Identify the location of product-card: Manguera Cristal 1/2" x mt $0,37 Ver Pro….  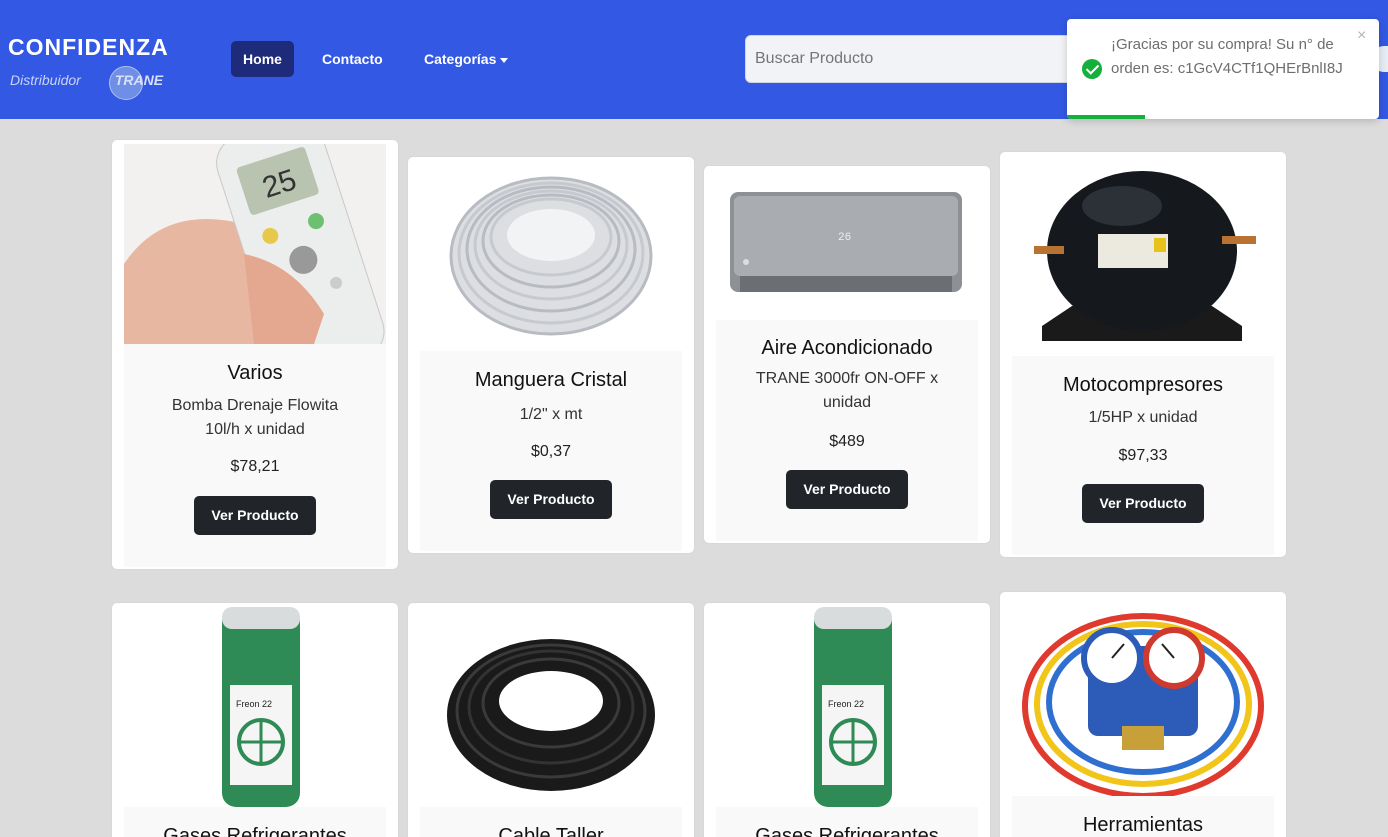
(551, 355).